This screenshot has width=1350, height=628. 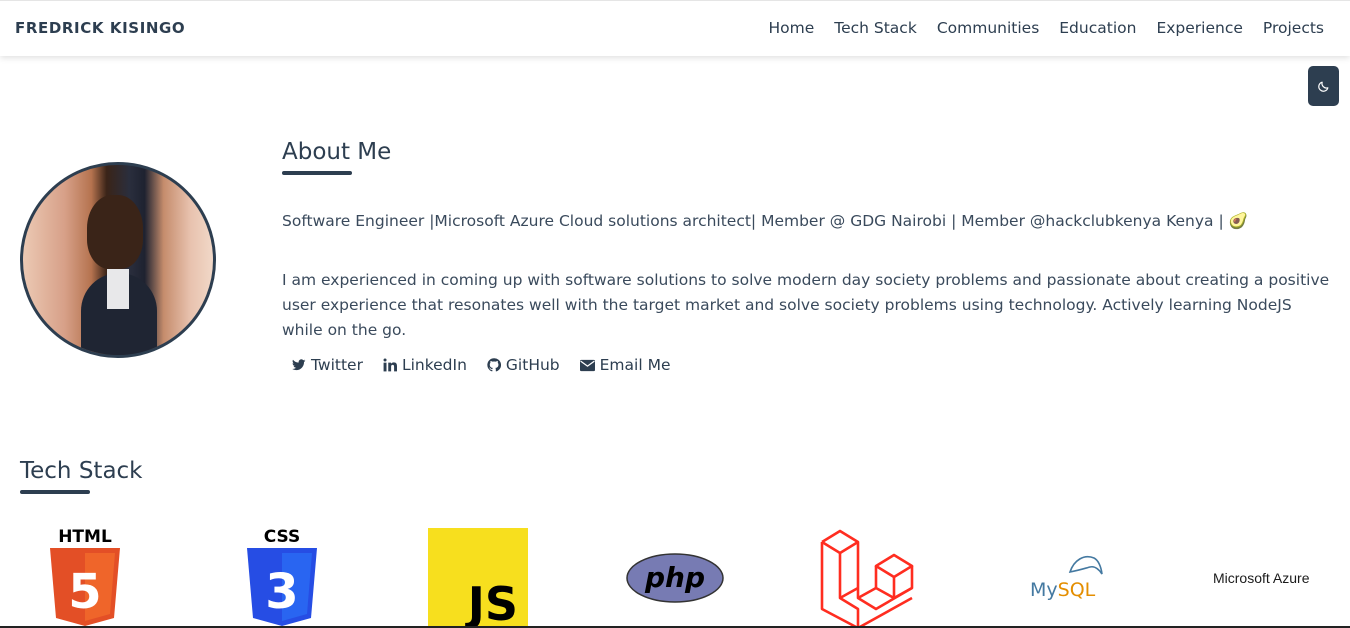 I want to click on nav-link-experience: Experience, so click(x=1199, y=28).